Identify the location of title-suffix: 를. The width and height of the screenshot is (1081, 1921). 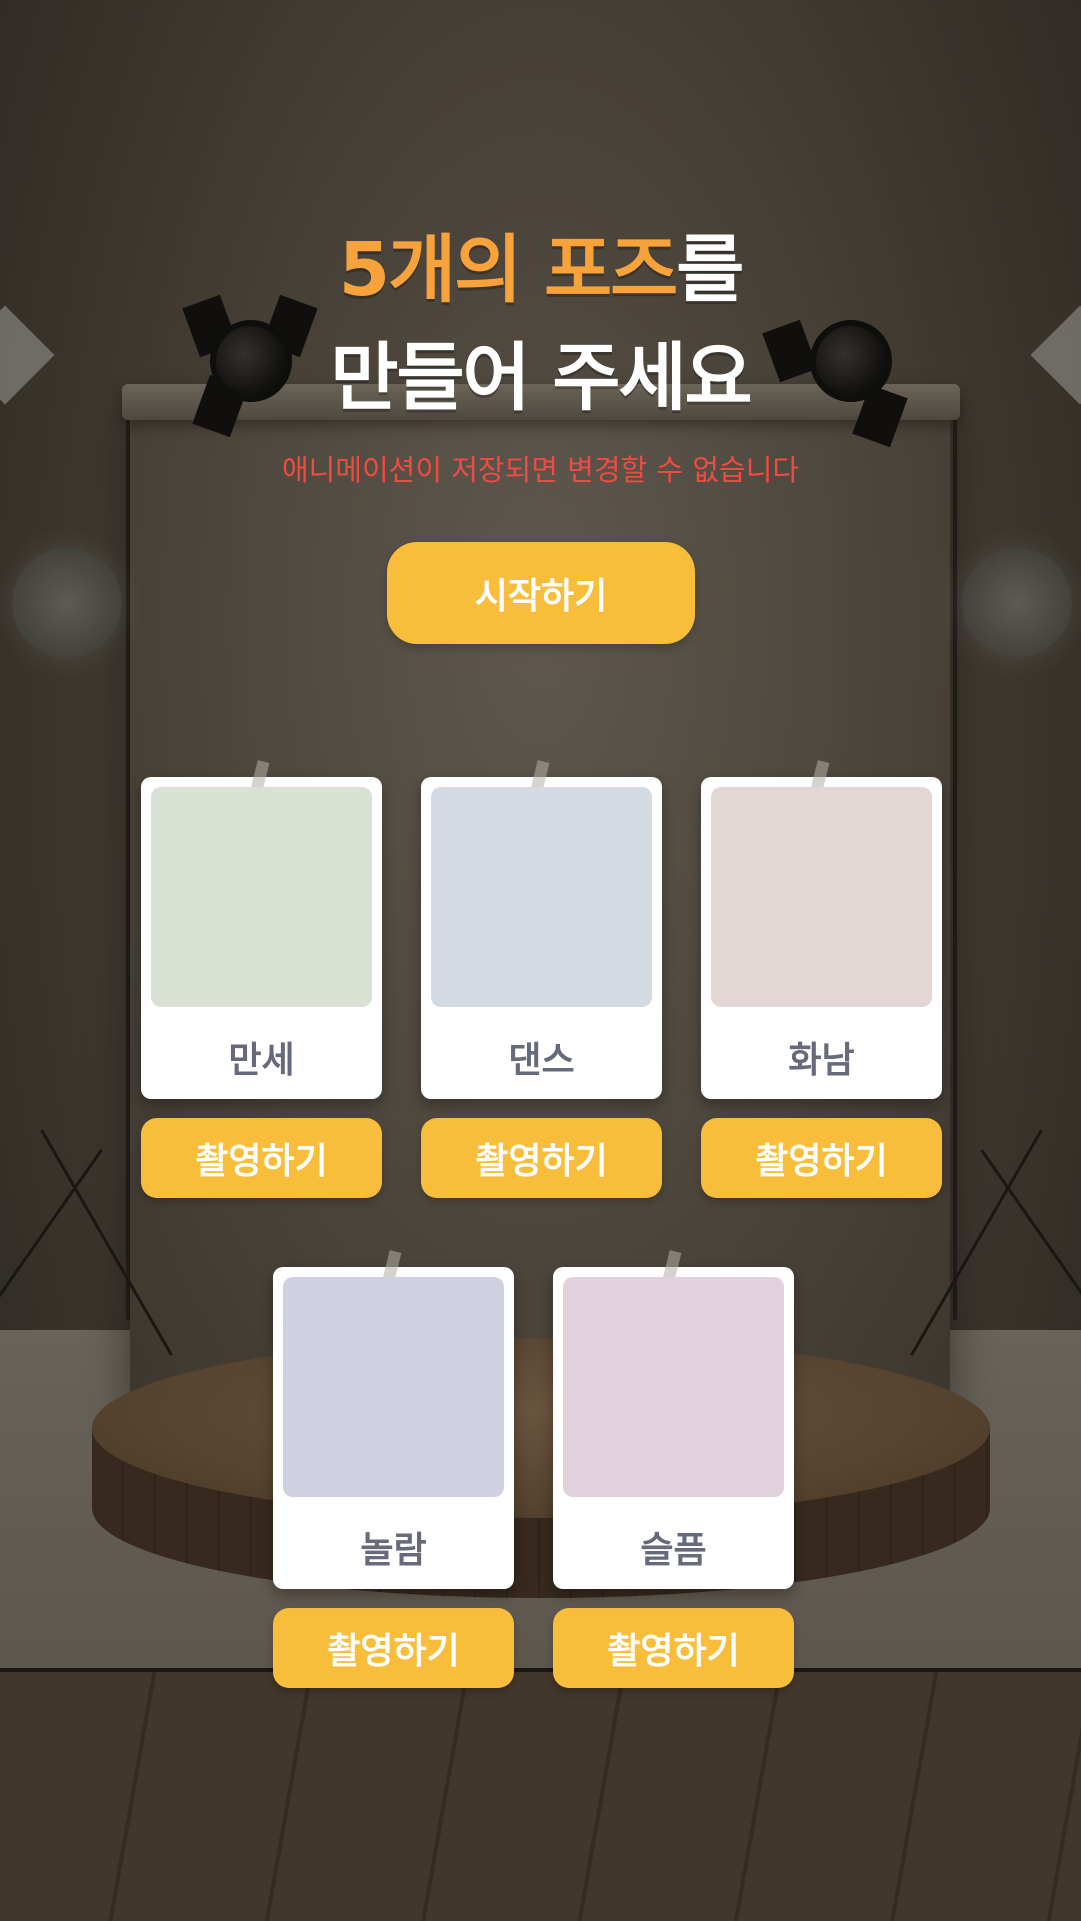
(710, 270).